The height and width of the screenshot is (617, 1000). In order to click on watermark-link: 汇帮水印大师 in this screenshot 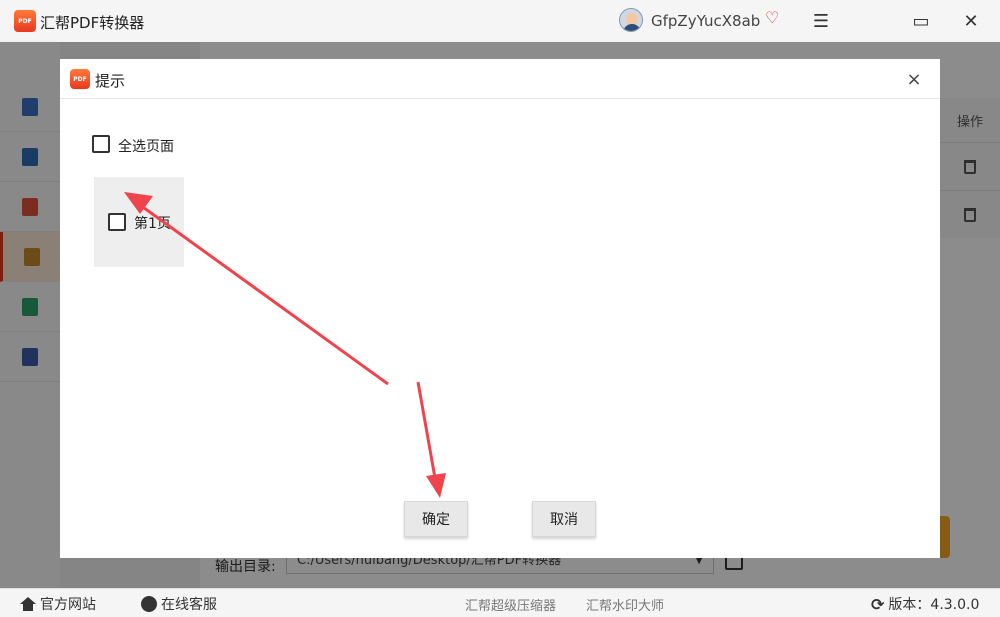, I will do `click(625, 604)`.